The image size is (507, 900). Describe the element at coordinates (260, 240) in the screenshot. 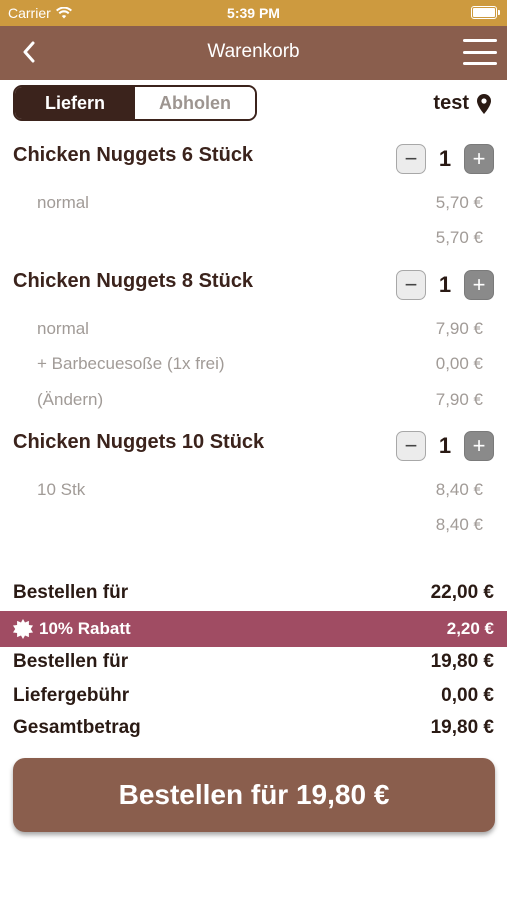

I see `cart-item-total: 5,70 €` at that location.